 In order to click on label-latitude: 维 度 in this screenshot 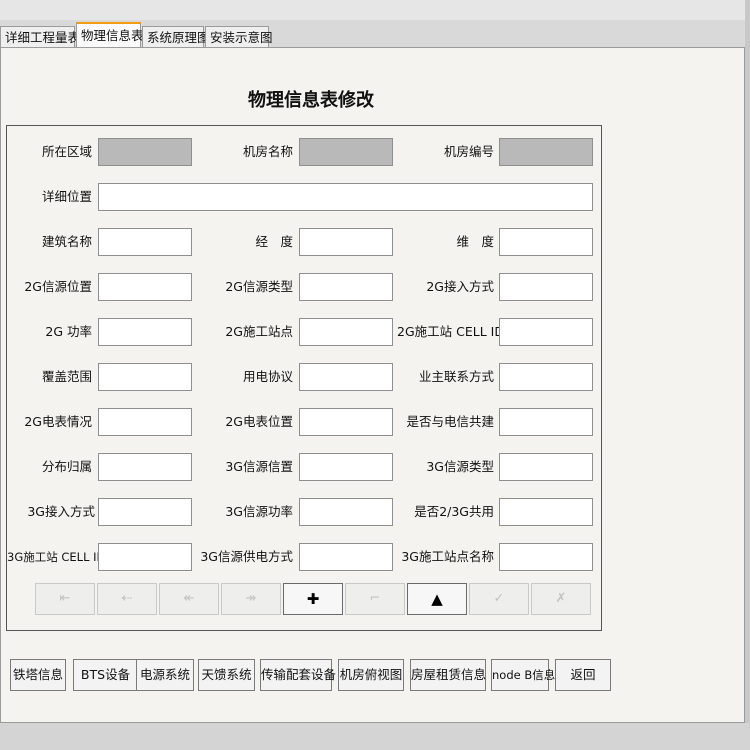, I will do `click(475, 241)`.